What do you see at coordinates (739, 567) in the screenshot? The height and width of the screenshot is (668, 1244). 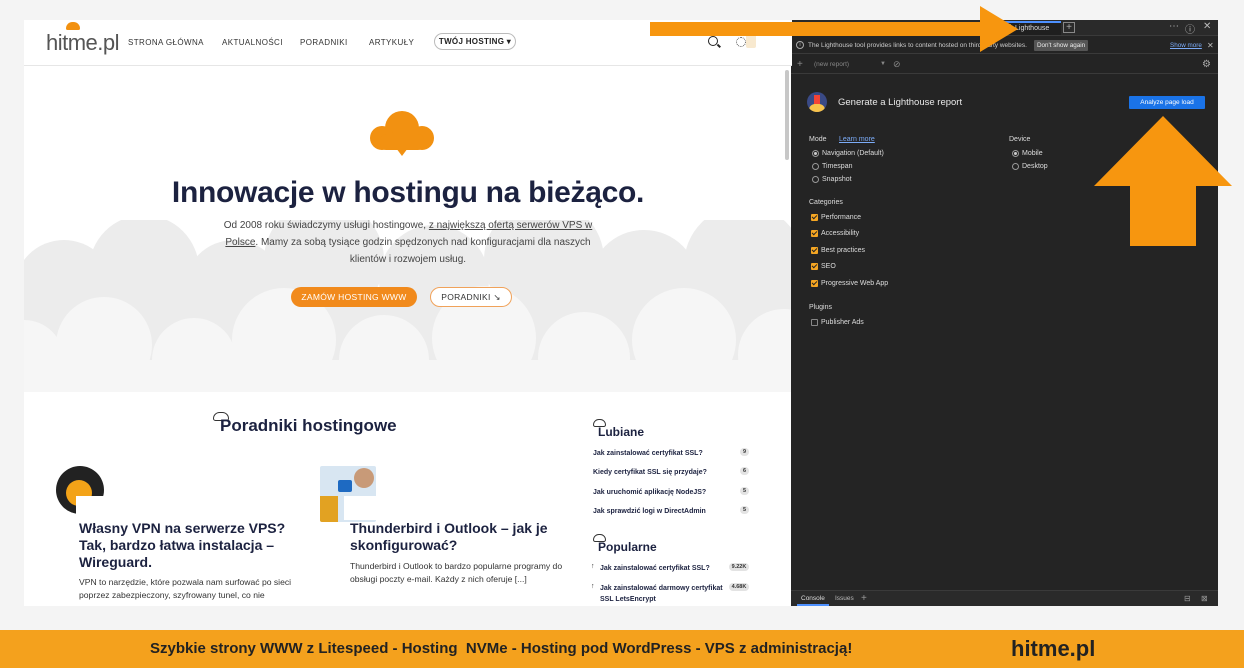 I see `popular-count: 9.22K` at bounding box center [739, 567].